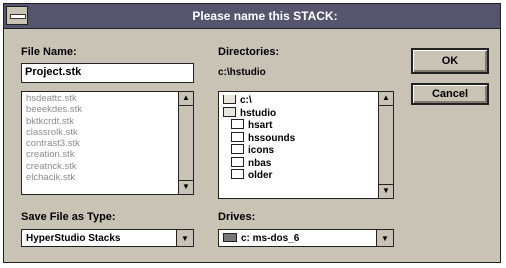  Describe the element at coordinates (260, 125) in the screenshot. I see `directory-item-label: hsart` at that location.